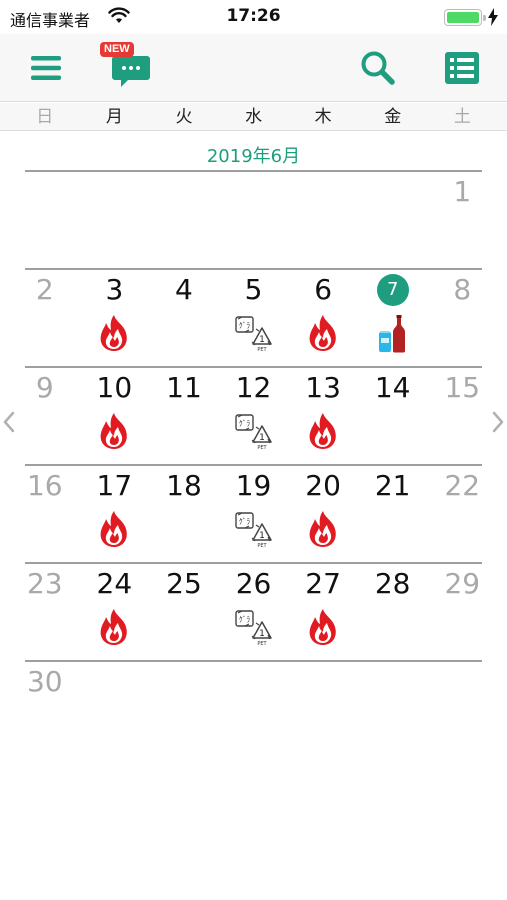 The image size is (507, 900). I want to click on calendar-day: 19 ｸﾞﾗ 1 PET, so click(254, 513).